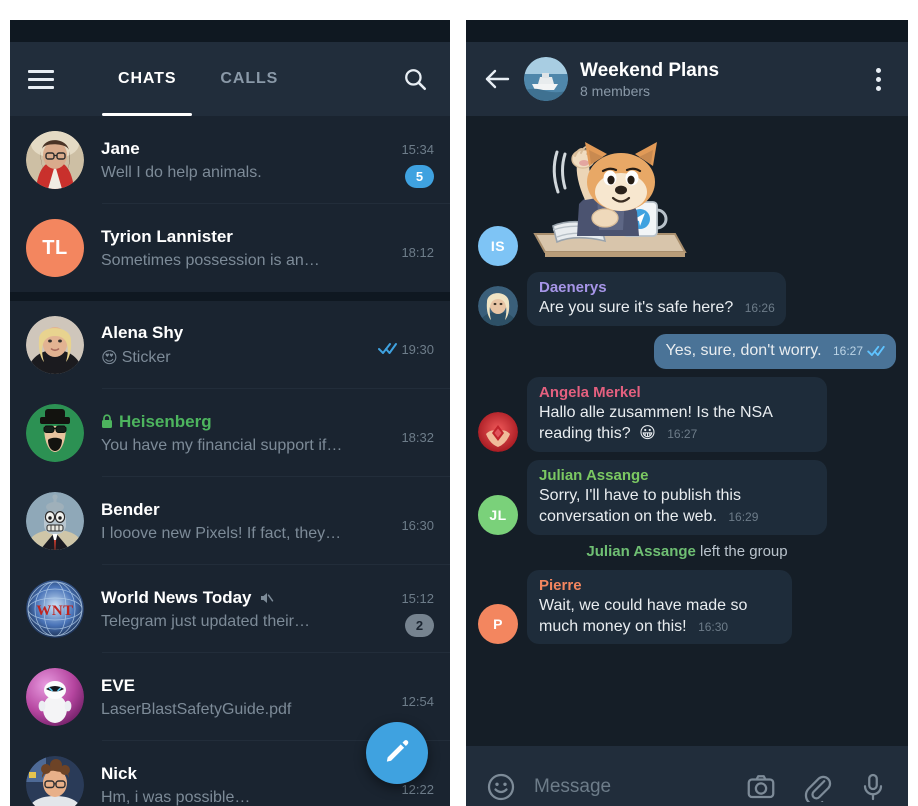 The height and width of the screenshot is (806, 918). I want to click on pencil-compose-icon, so click(397, 753).